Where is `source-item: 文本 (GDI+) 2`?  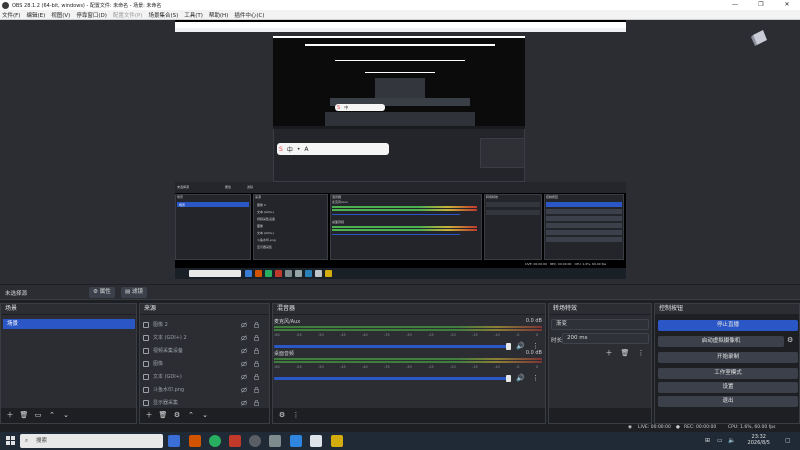 source-item: 文本 (GDI+) 2 is located at coordinates (207, 337).